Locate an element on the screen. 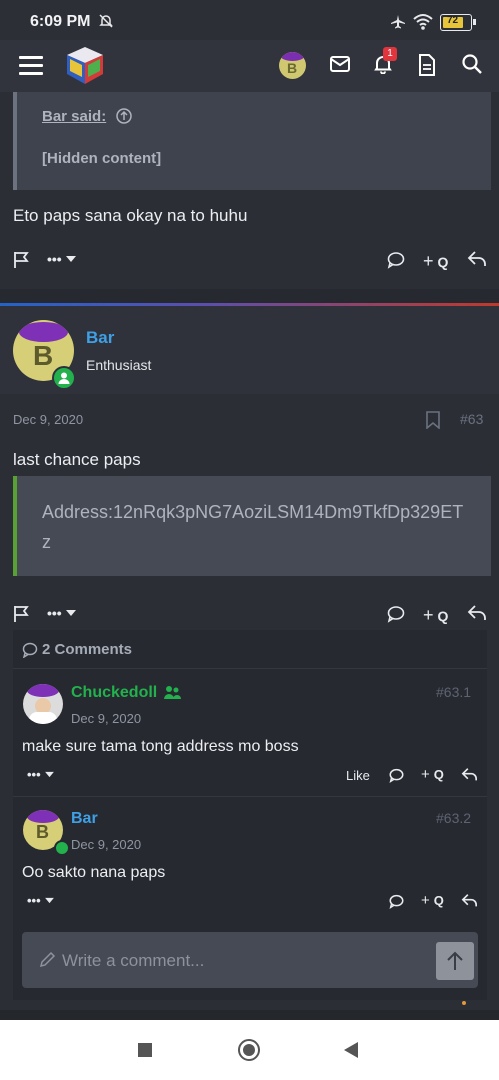  comment-number: #63.1 is located at coordinates (453, 692).